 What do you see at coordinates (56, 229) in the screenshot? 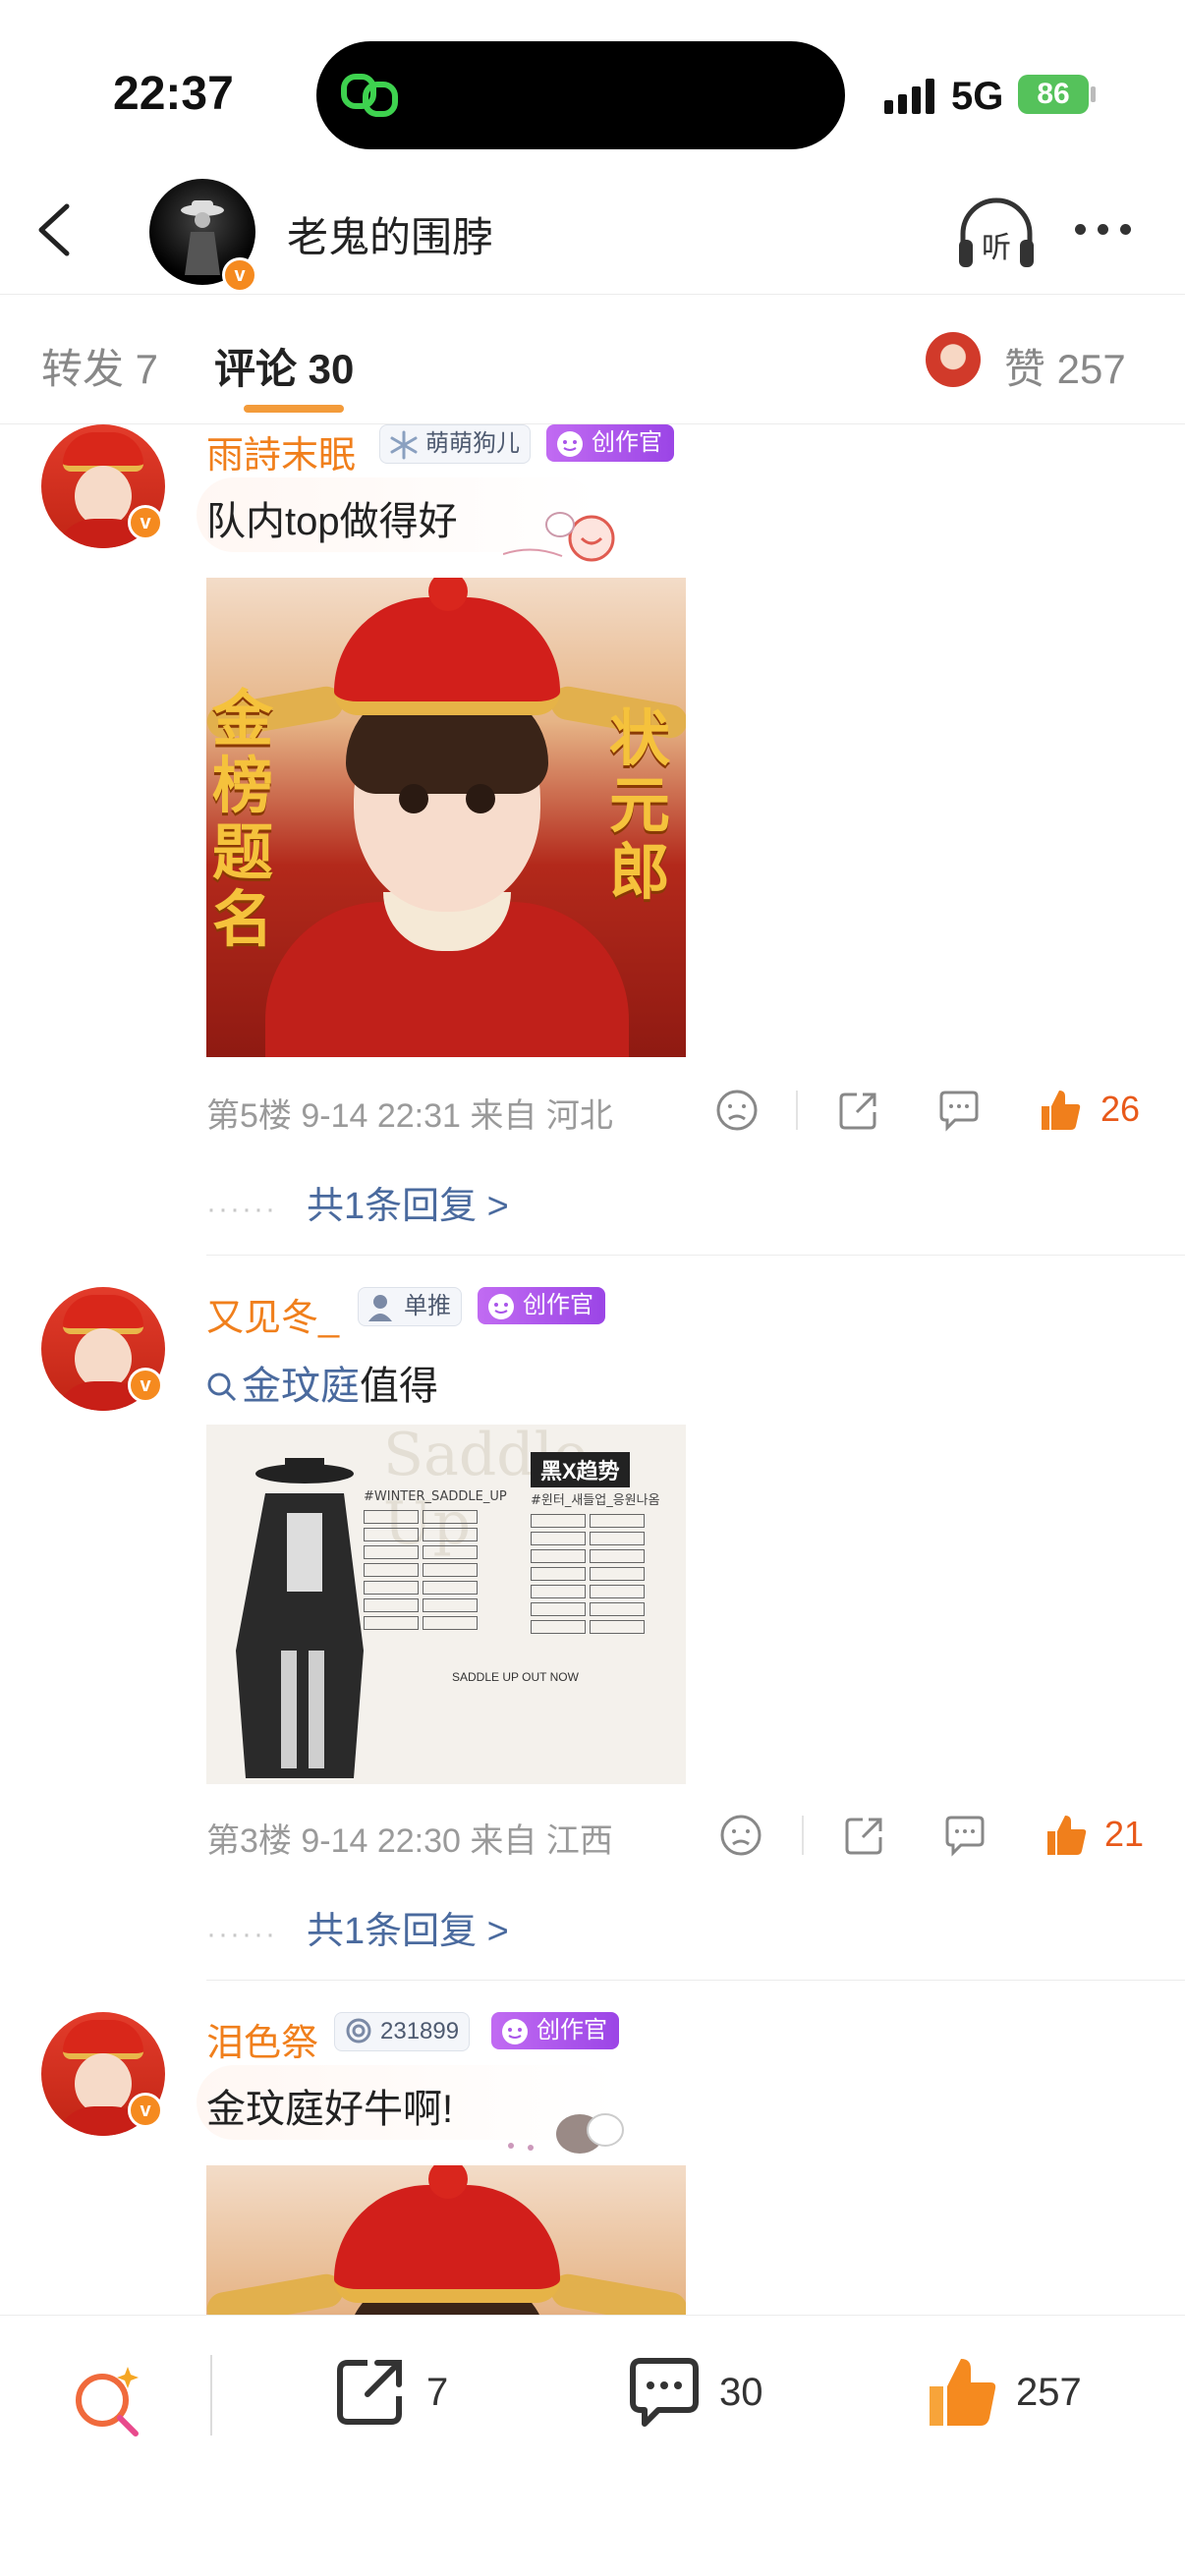
I see `back-icon` at bounding box center [56, 229].